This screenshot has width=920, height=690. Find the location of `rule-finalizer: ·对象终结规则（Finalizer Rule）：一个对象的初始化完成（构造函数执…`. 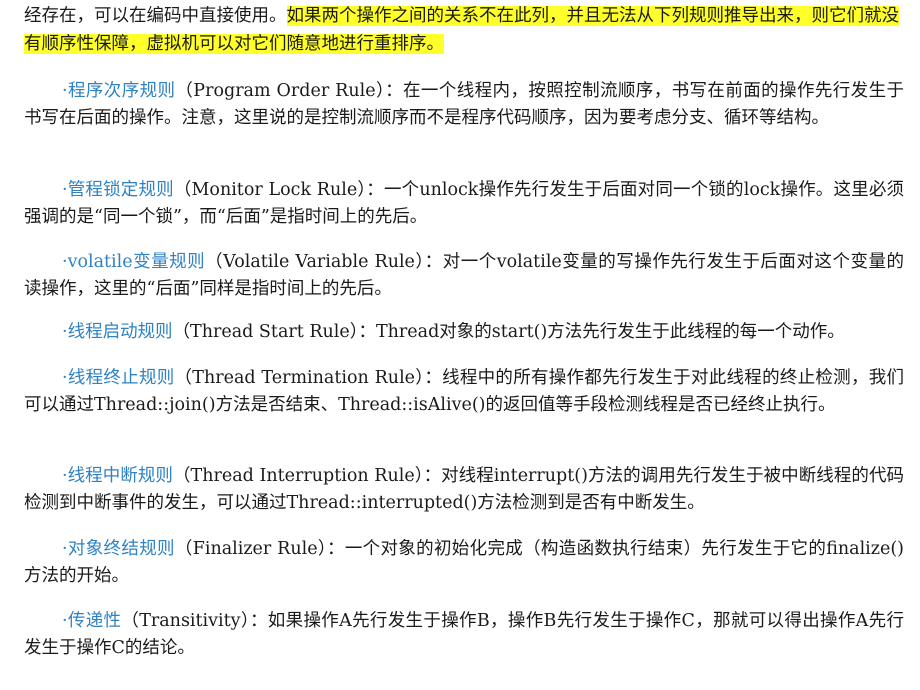

rule-finalizer: ·对象终结规则（Finalizer Rule）：一个对象的初始化完成（构造函数执… is located at coordinates (464, 563).